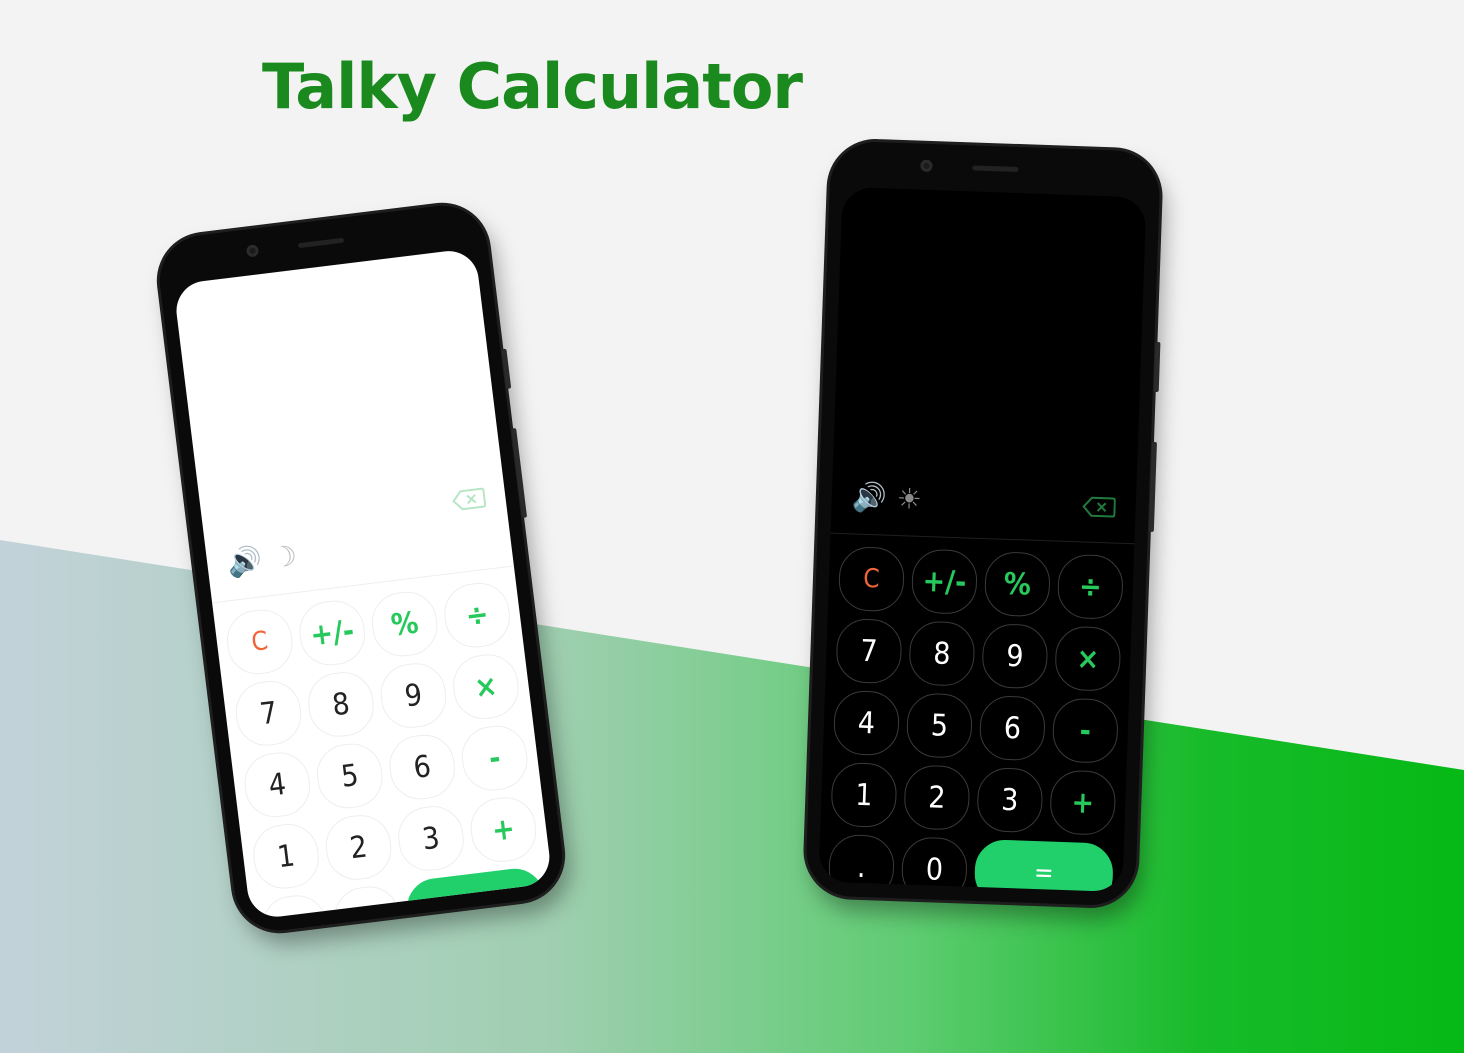 This screenshot has width=1464, height=1053. I want to click on display-tools: 🔊 ☀, so click(886, 498).